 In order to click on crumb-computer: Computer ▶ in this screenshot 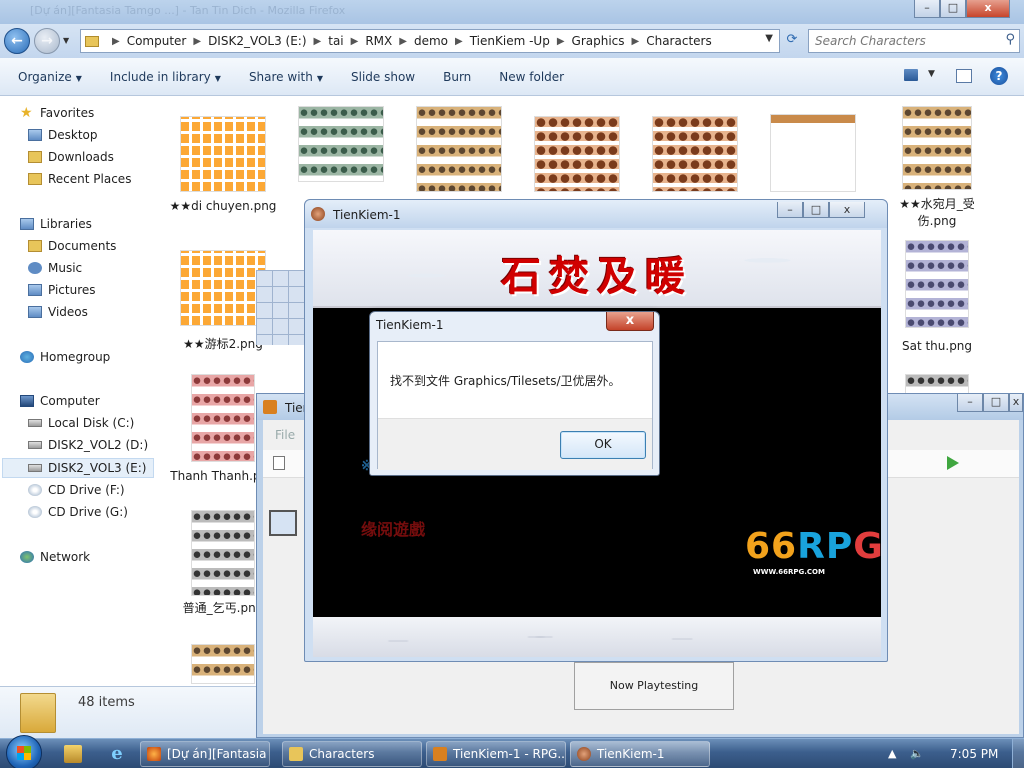, I will do `click(167, 41)`.